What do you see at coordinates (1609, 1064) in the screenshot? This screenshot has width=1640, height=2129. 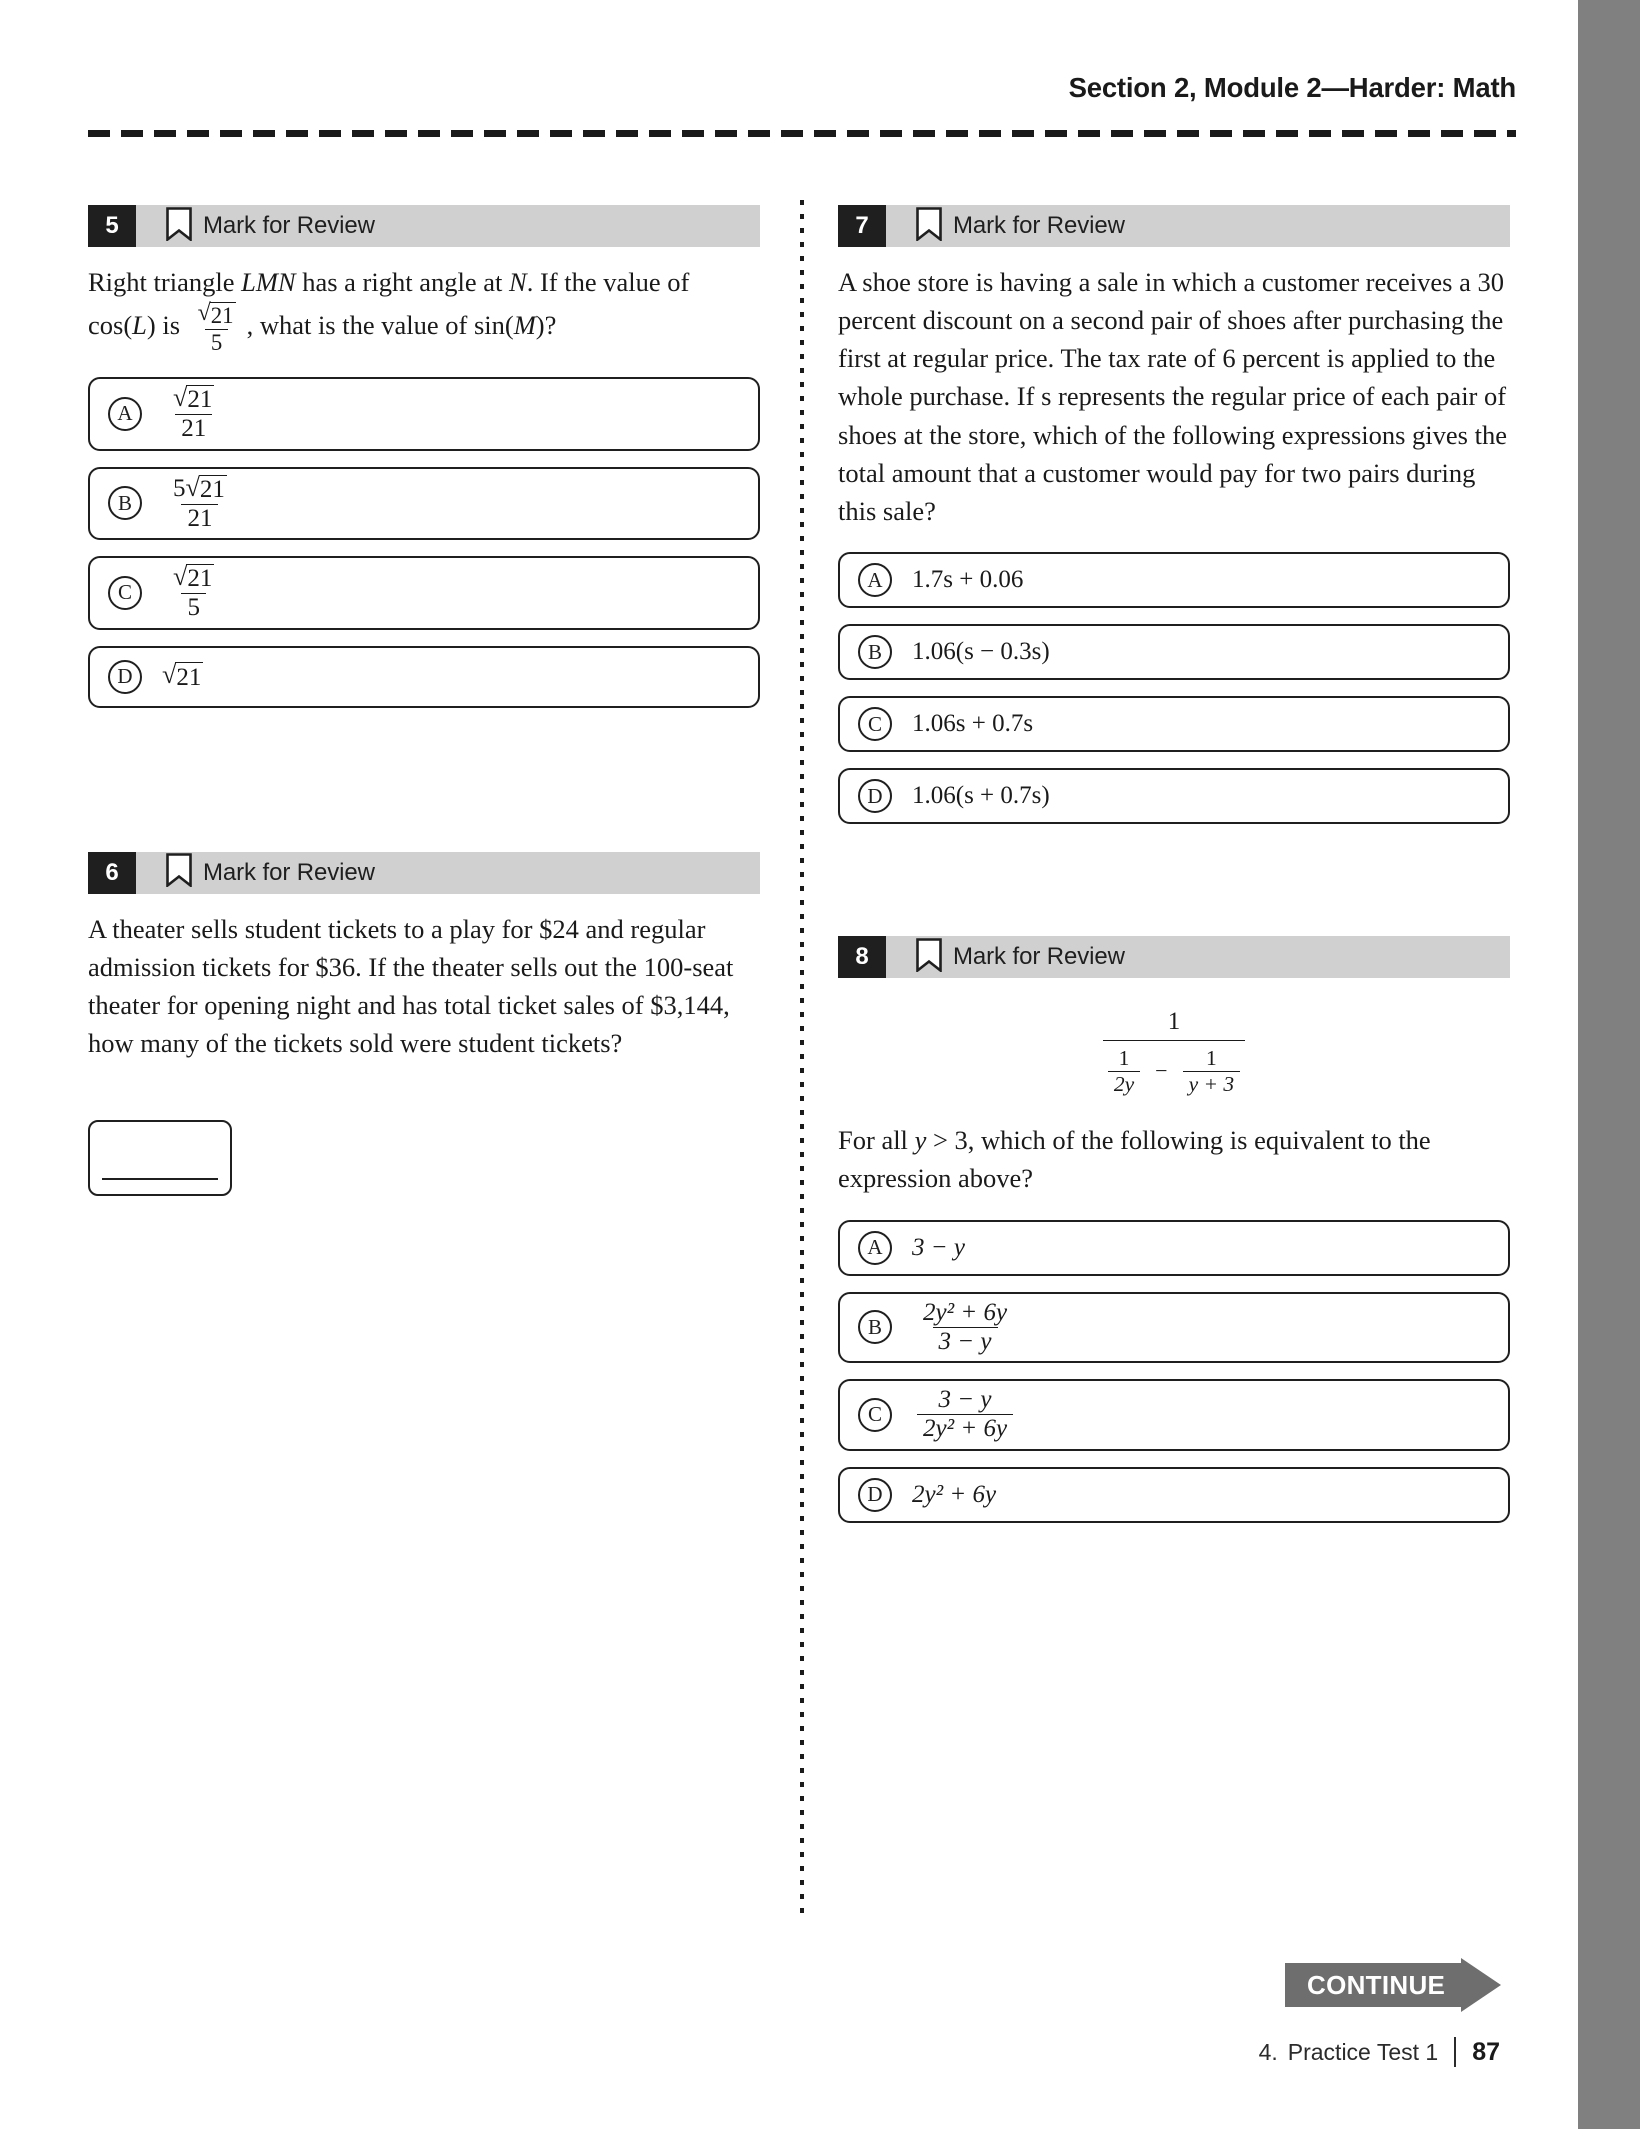 I see `right-edge-bleed-bar` at bounding box center [1609, 1064].